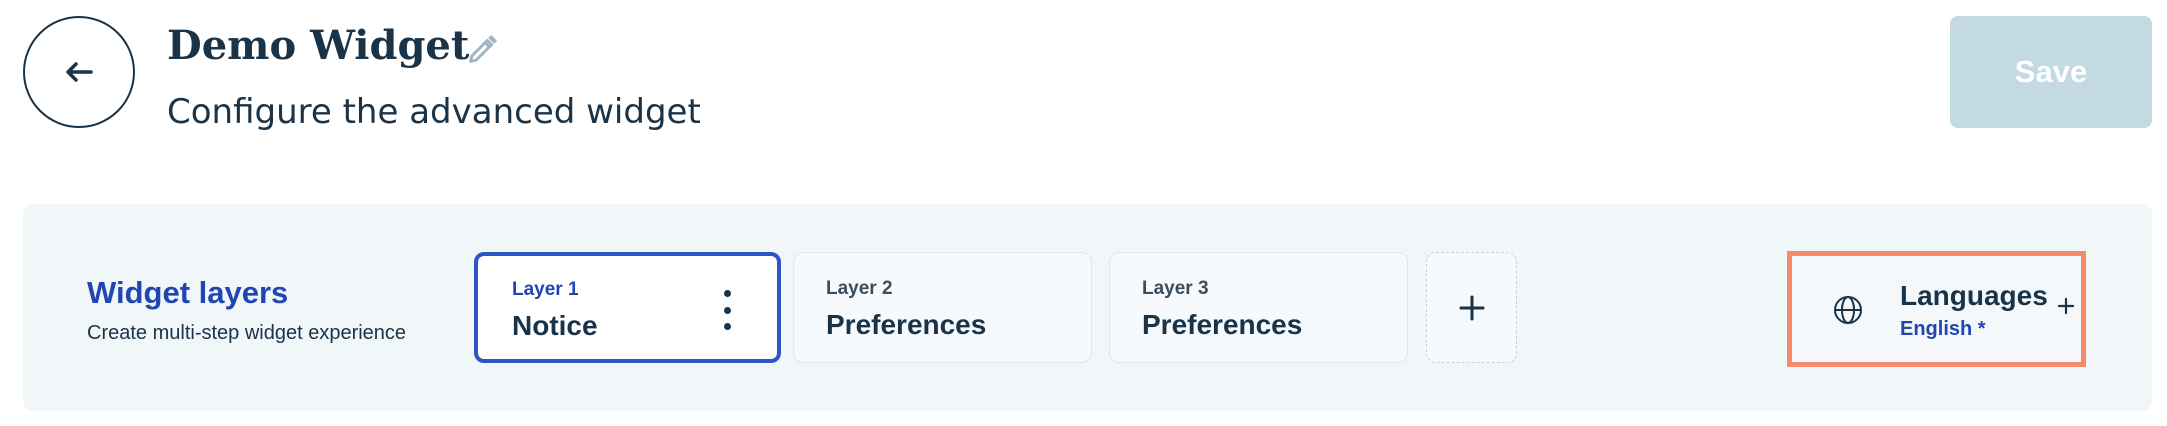 The width and height of the screenshot is (2167, 426). What do you see at coordinates (942, 307) in the screenshot?
I see `layer-card-2: Layer 2 Preferences` at bounding box center [942, 307].